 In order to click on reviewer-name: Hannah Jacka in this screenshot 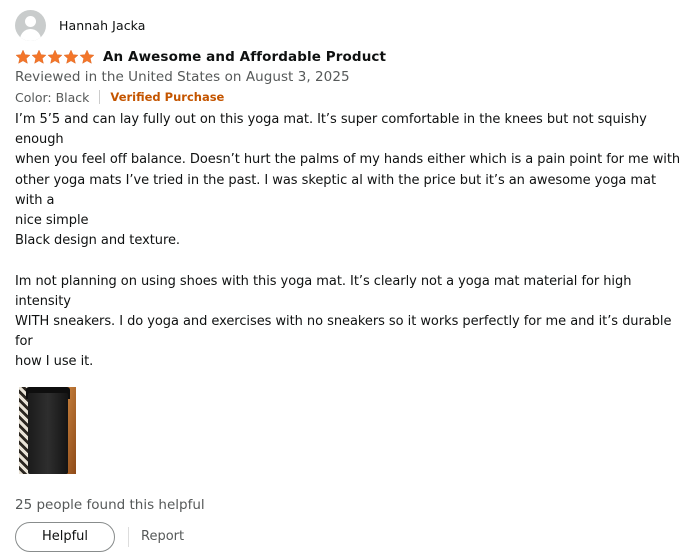, I will do `click(102, 25)`.